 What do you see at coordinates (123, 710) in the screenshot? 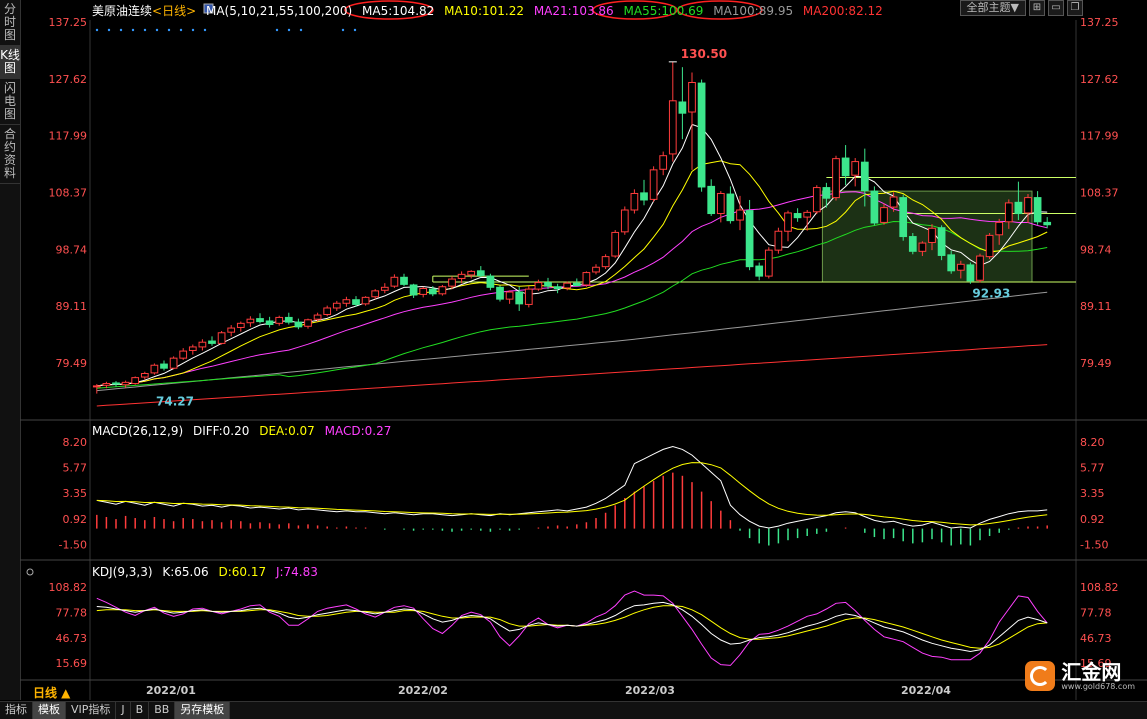
I see `tab-j: J` at bounding box center [123, 710].